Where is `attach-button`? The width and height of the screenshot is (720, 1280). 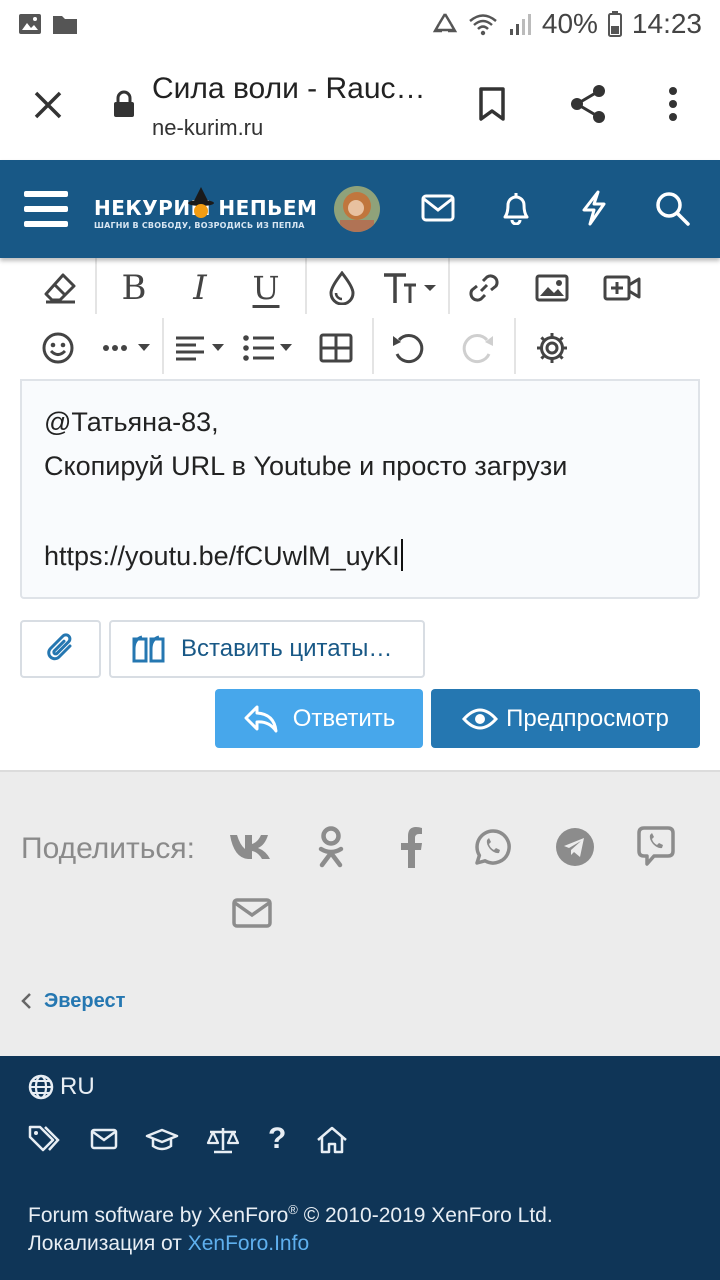
attach-button is located at coordinates (60, 649).